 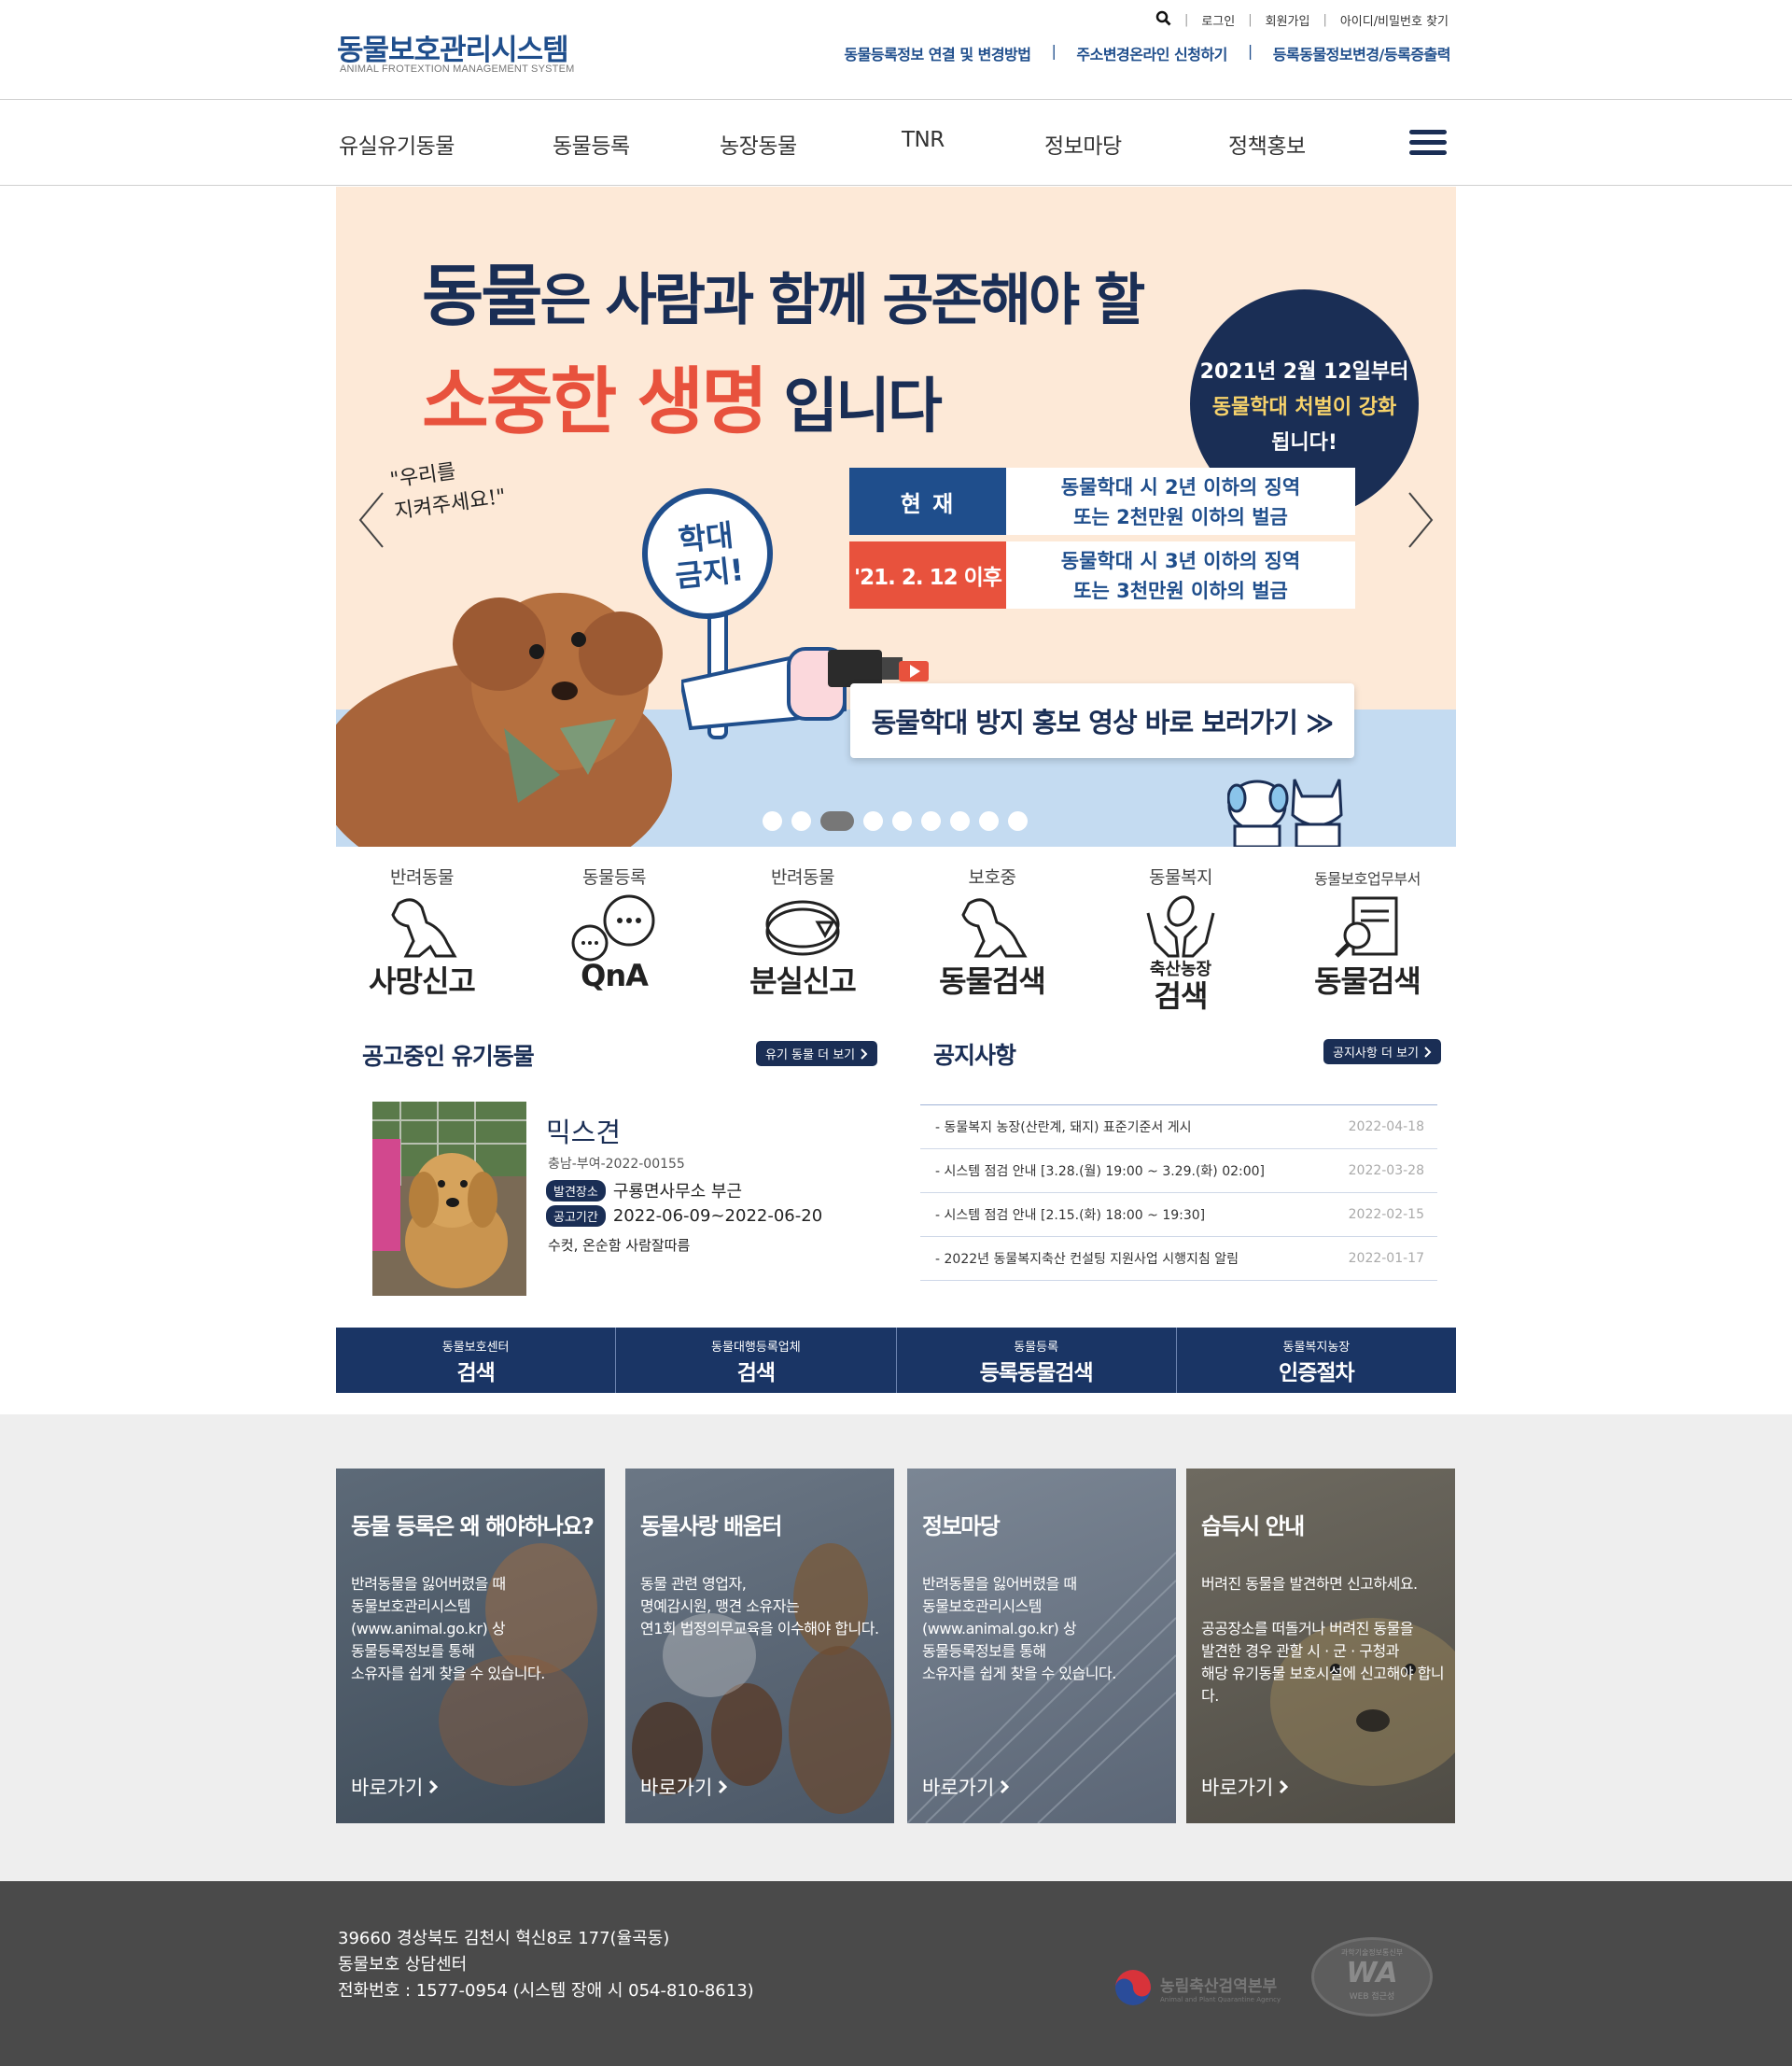 I want to click on nav-farm-animals: 농장동물, so click(x=758, y=144).